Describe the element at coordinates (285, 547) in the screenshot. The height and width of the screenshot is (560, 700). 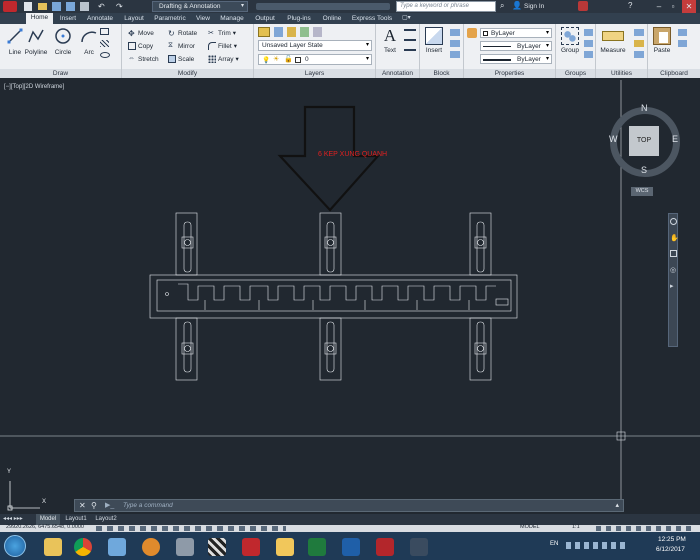
I see `folder-icon` at that location.